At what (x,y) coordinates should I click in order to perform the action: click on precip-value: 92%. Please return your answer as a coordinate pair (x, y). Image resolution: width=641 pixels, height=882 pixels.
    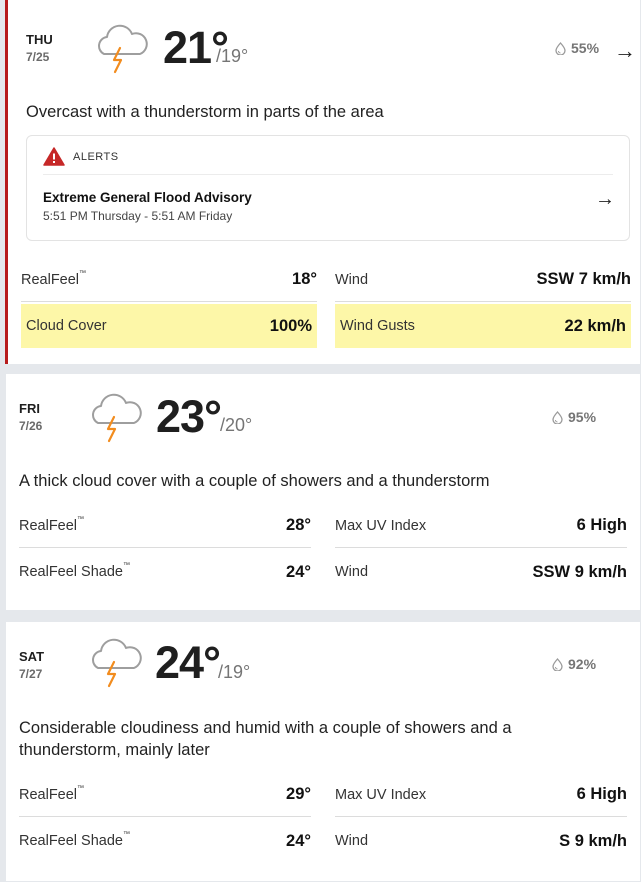
    Looking at the image, I should click on (582, 664).